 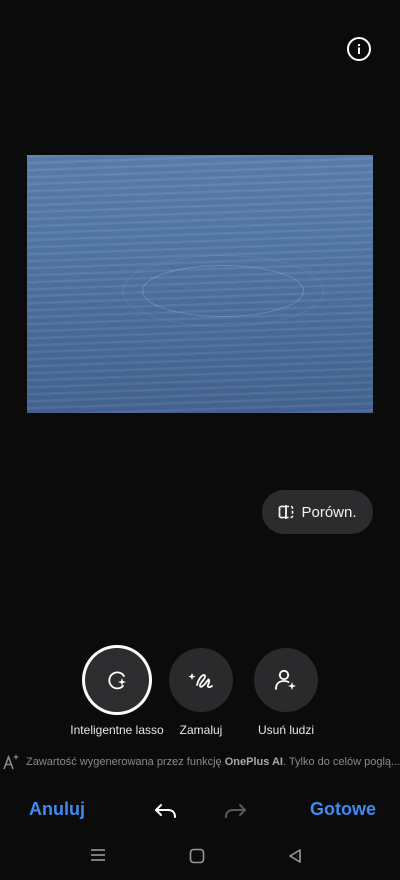 I want to click on nav-home-button, so click(x=197, y=858).